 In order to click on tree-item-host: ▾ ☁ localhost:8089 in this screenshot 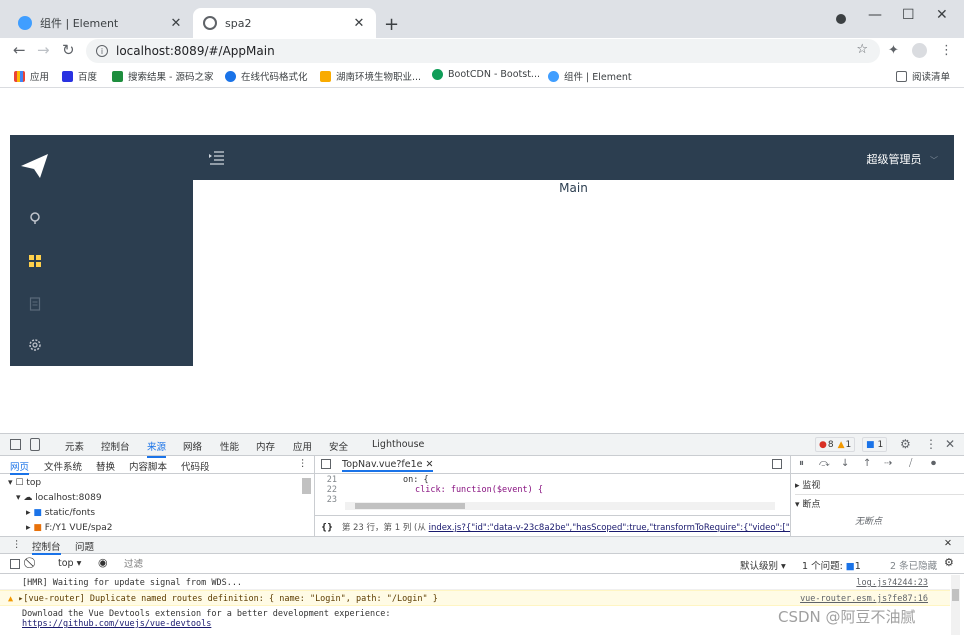, I will do `click(59, 498)`.